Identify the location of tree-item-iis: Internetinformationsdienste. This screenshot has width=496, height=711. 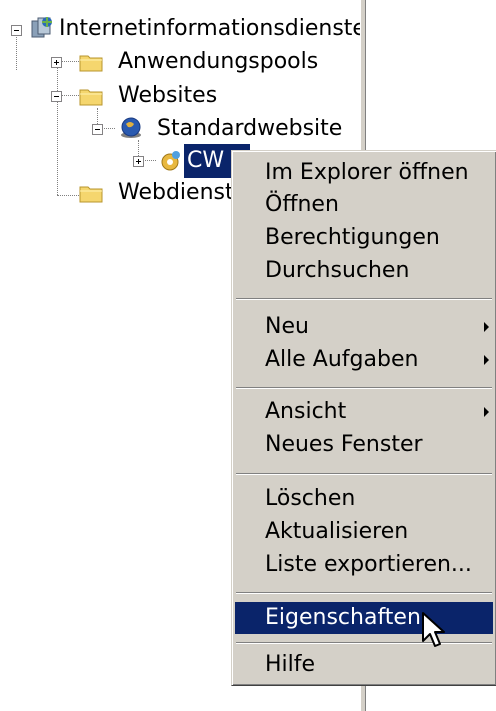
(183, 29).